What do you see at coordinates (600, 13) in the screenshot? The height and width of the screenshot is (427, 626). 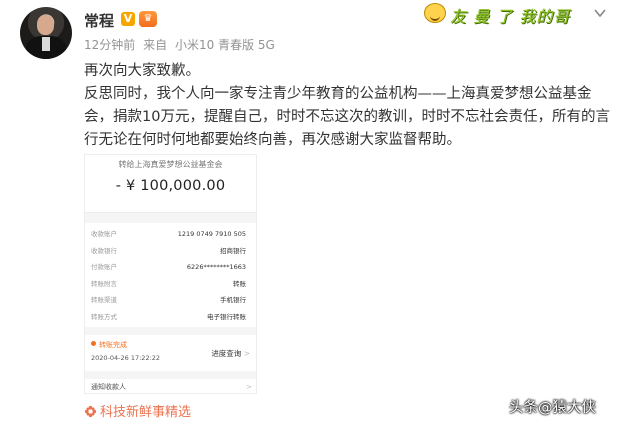 I see `chevron-down-icon` at bounding box center [600, 13].